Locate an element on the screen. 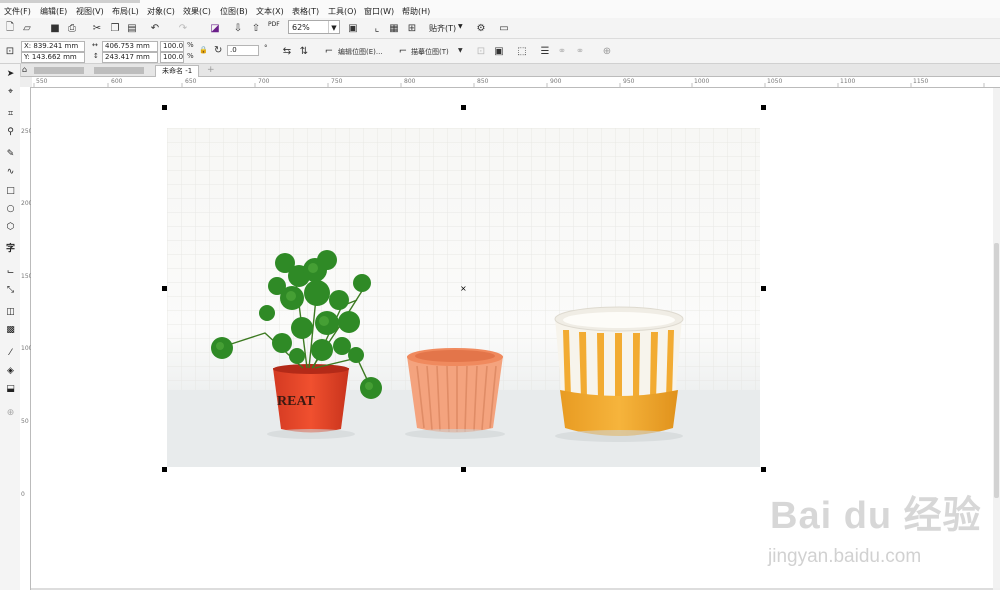 The height and width of the screenshot is (590, 1000). zoom-tool-icon: ⚲ is located at coordinates (10, 132).